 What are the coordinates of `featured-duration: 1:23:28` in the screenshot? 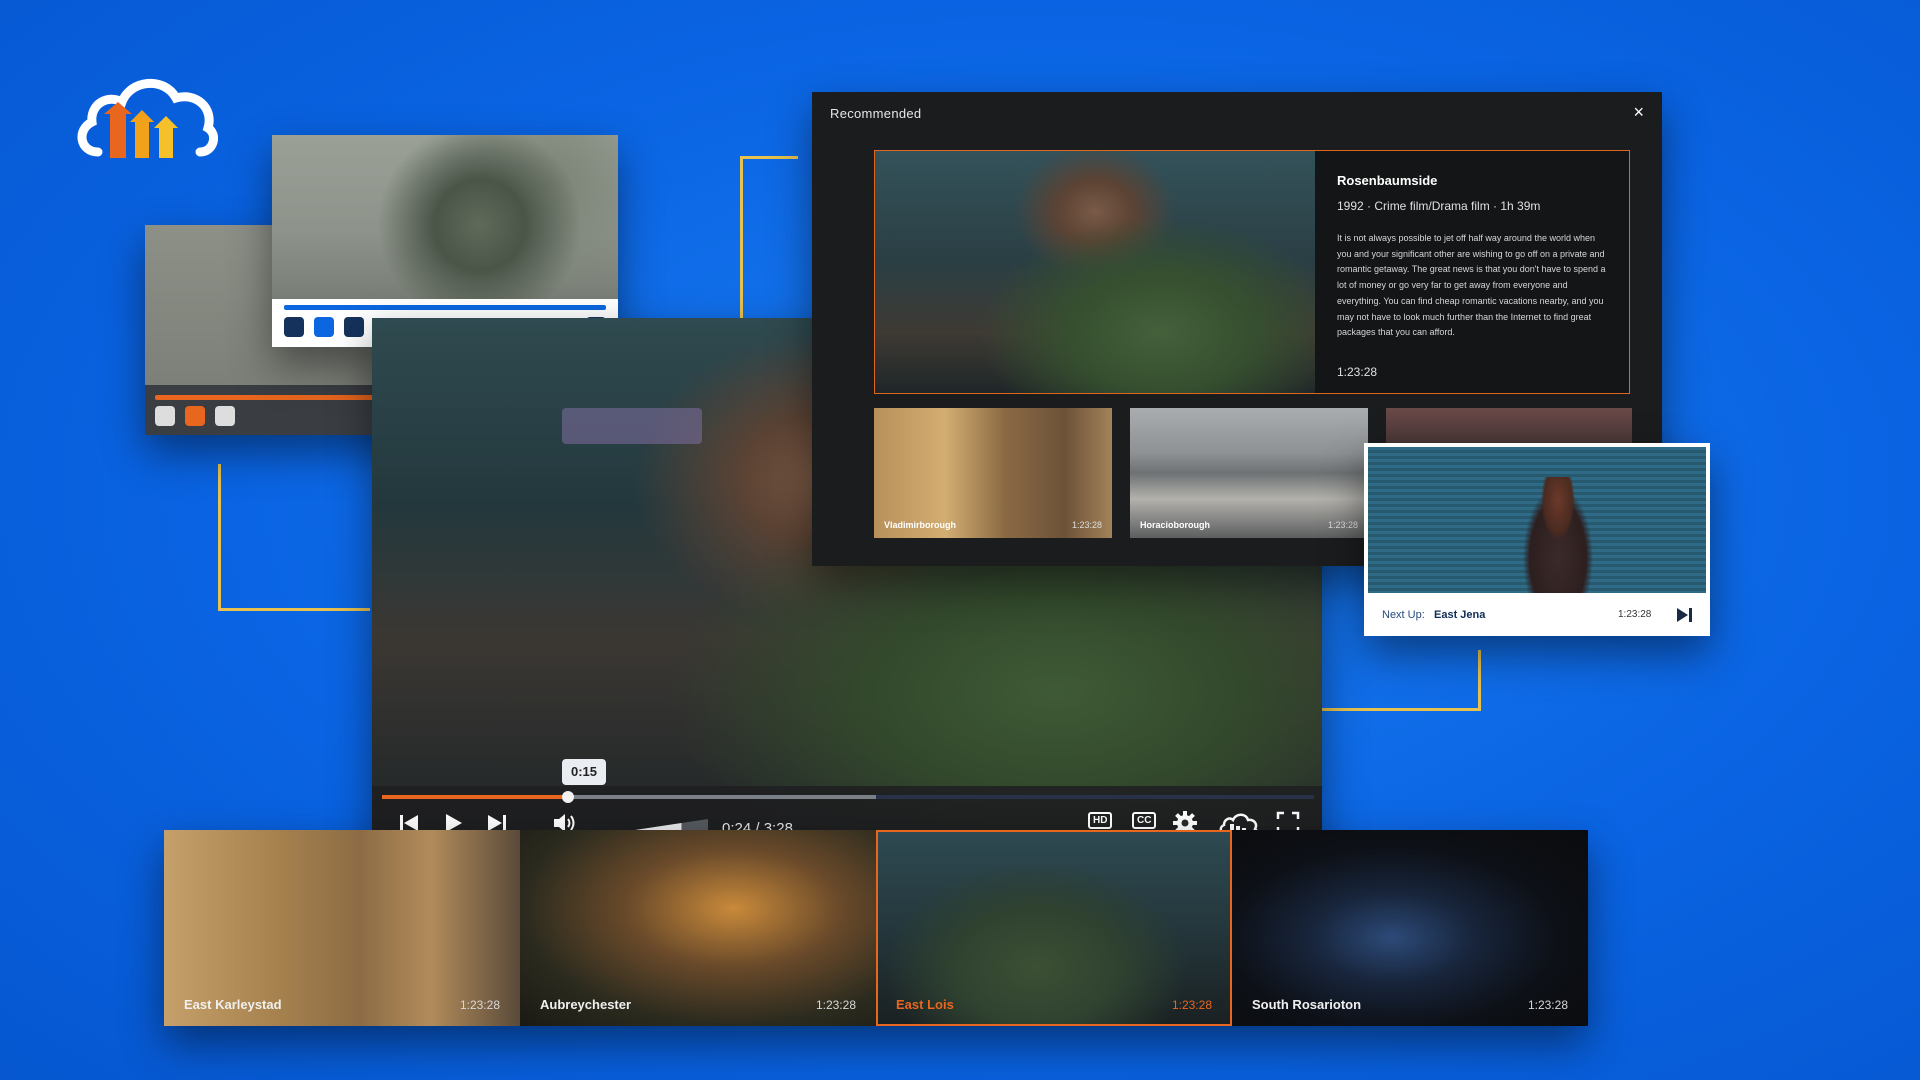 It's located at (1357, 372).